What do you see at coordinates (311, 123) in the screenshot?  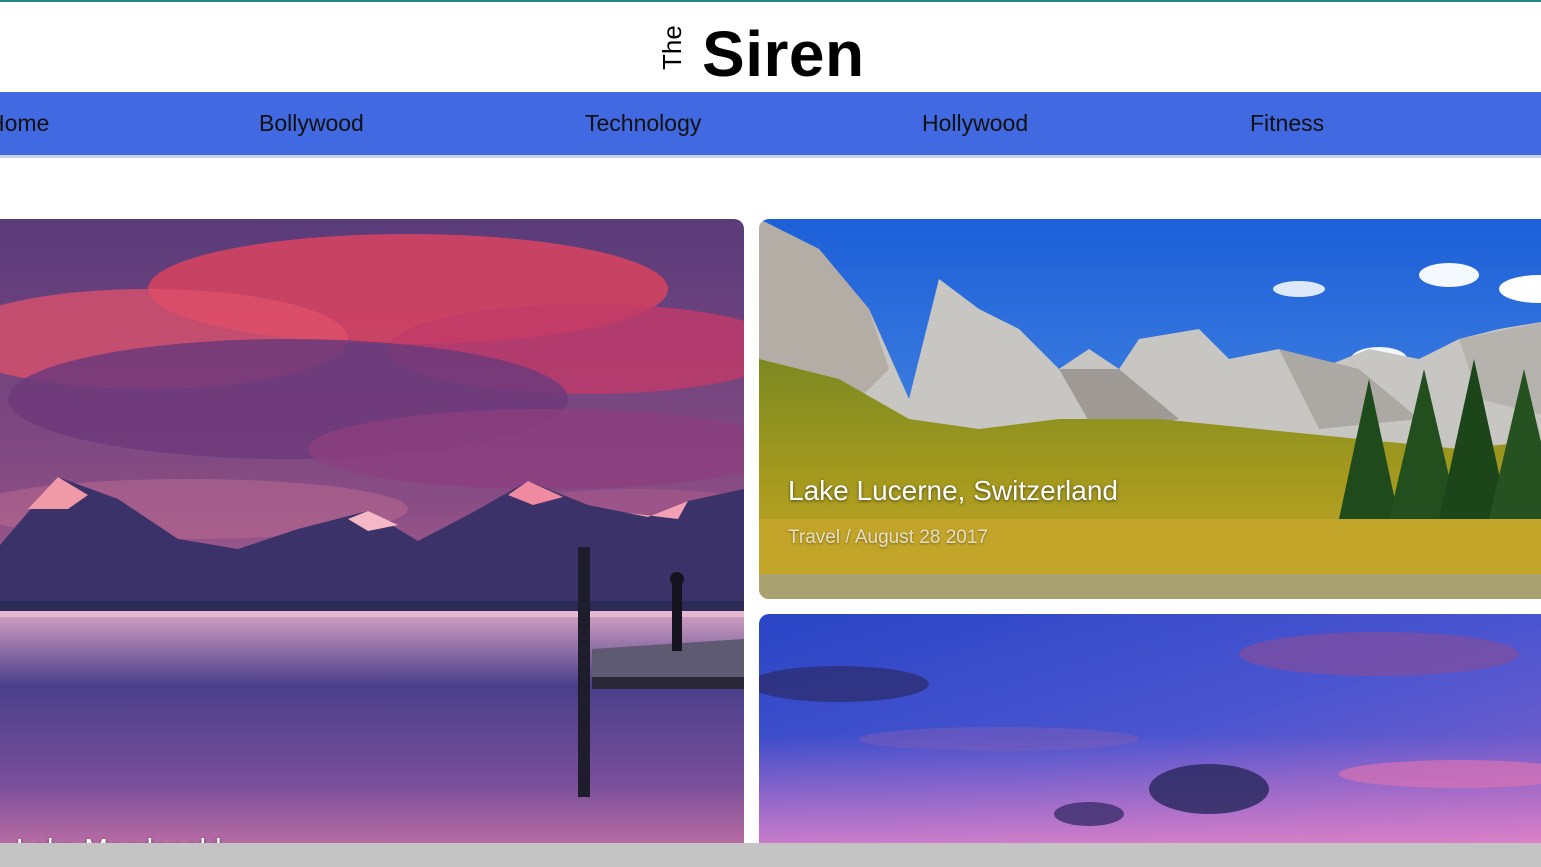 I see `nav-item-bollywood: Bollywood` at bounding box center [311, 123].